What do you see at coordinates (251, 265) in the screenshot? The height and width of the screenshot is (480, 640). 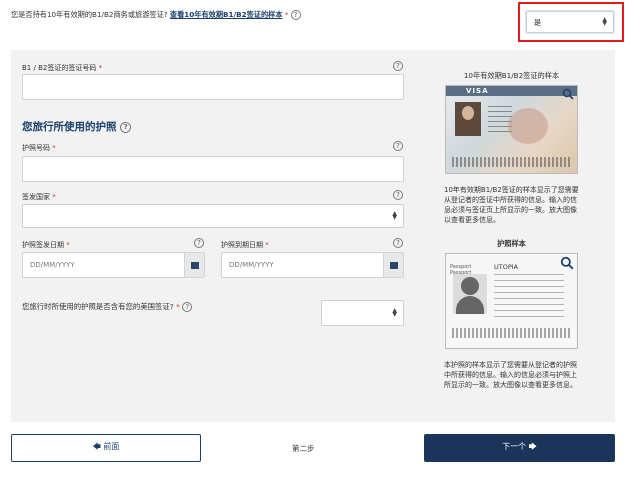 I see `expiry-date-placeholder: DD/MM/YYYY` at bounding box center [251, 265].